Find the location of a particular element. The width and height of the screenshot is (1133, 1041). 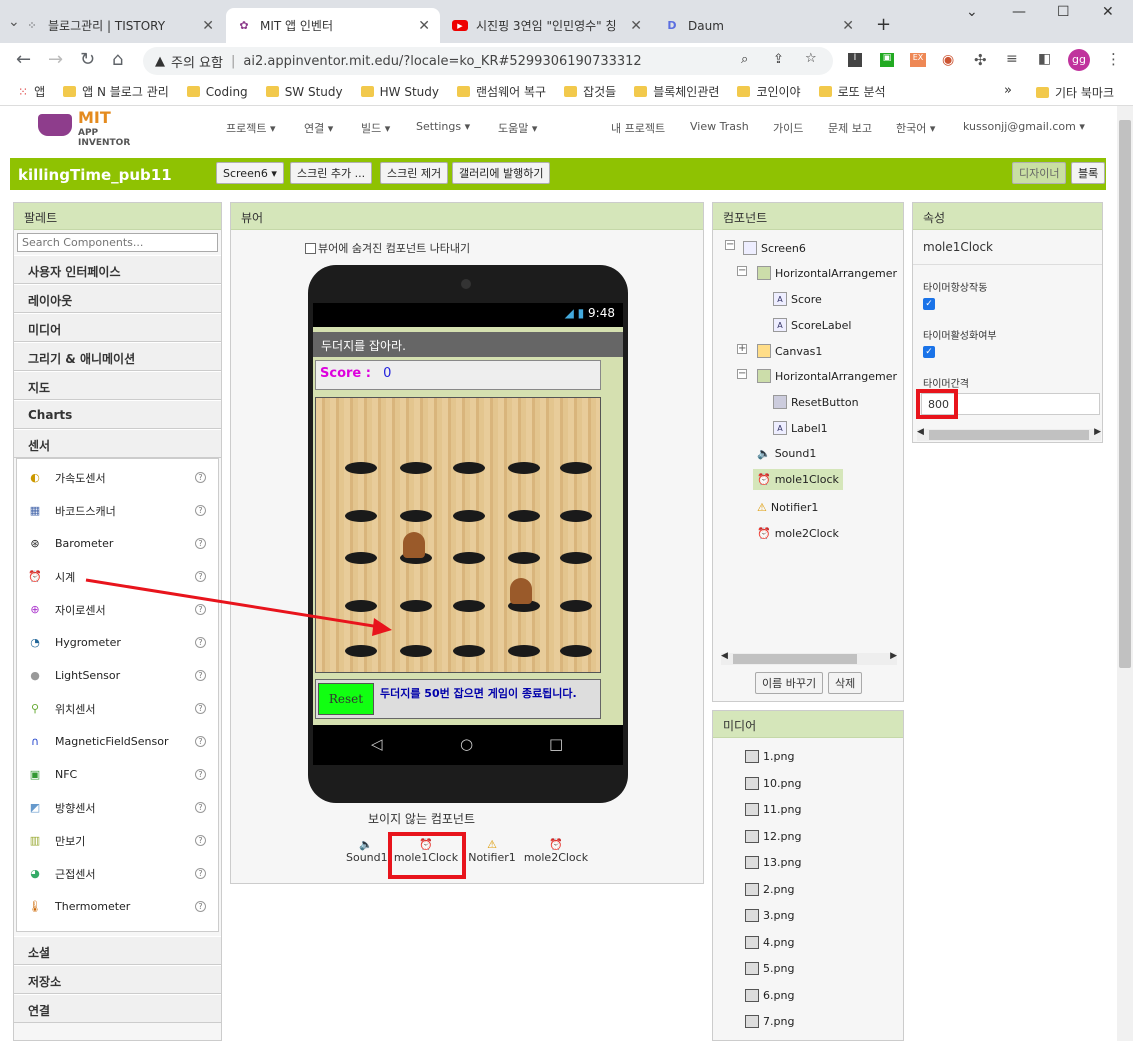

palette-item-orientation: ◩ 방향센서? is located at coordinates (117, 807).